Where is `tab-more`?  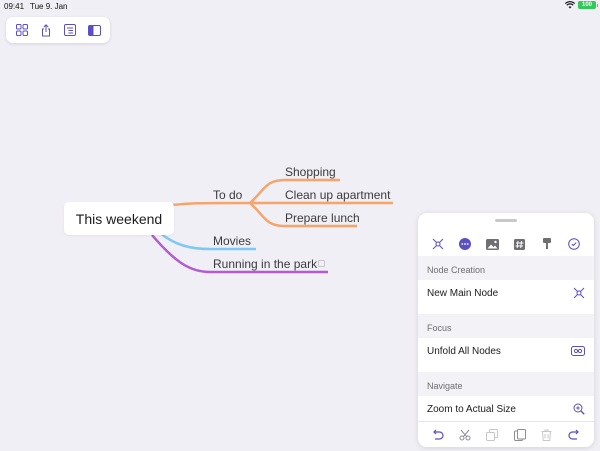
tab-more is located at coordinates (465, 244).